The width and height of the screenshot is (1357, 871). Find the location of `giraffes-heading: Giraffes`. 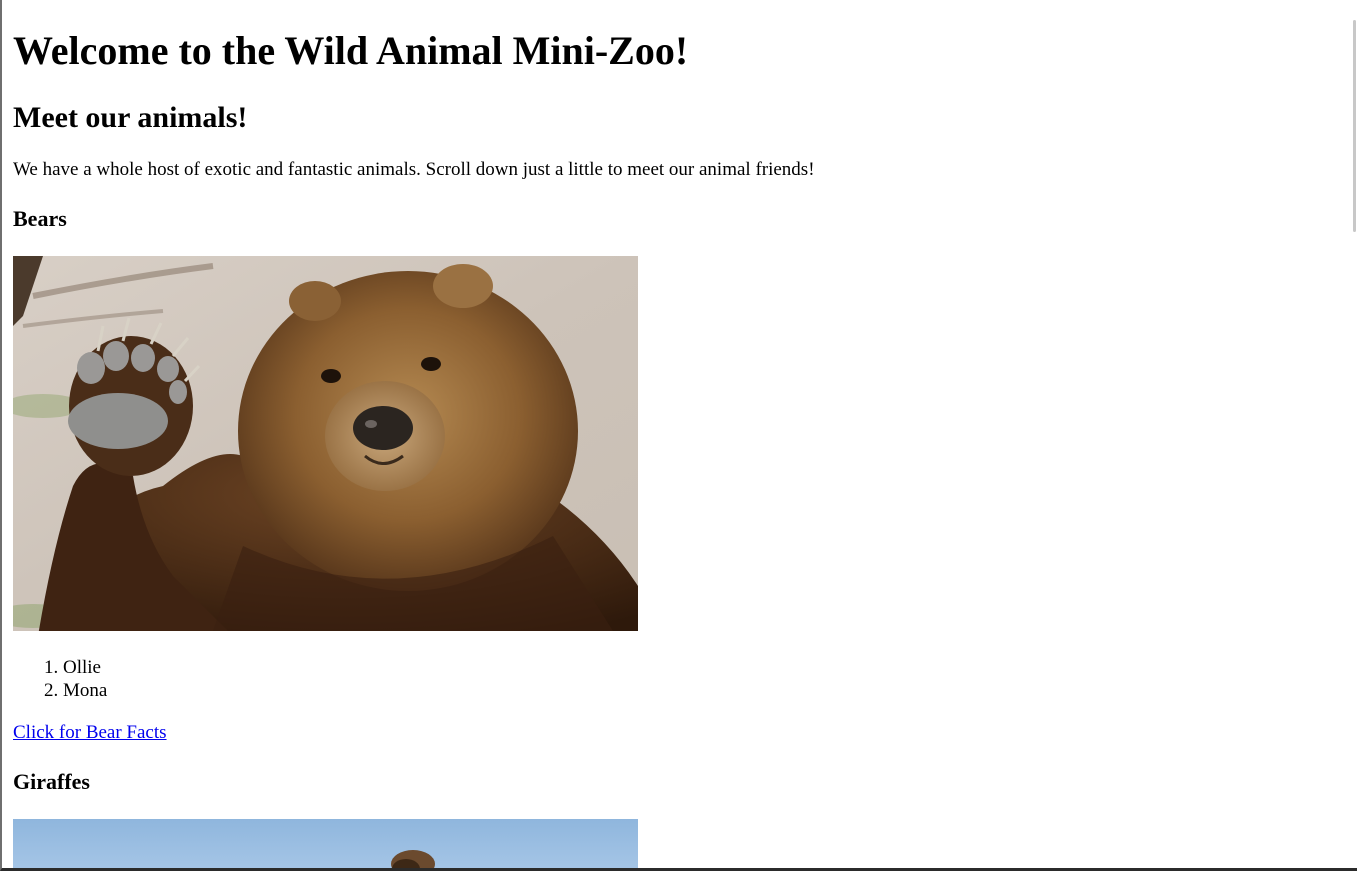

giraffes-heading: Giraffes is located at coordinates (51, 781).